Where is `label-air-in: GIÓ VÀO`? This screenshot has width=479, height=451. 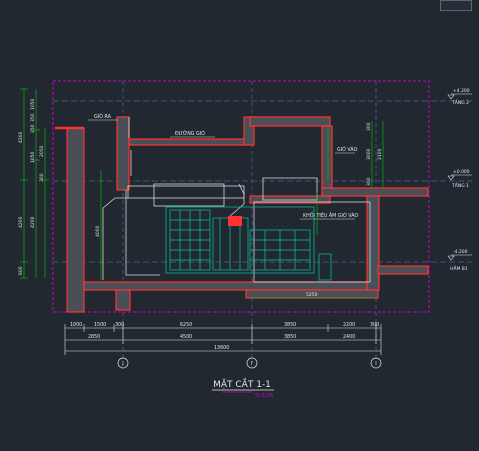 label-air-in: GIÓ VÀO is located at coordinates (347, 149).